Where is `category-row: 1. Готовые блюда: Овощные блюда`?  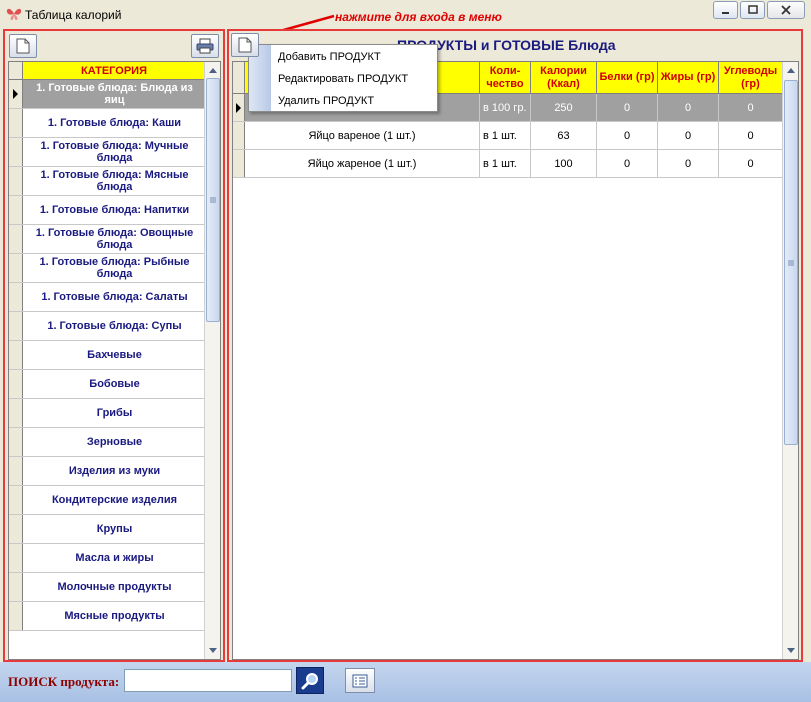 category-row: 1. Готовые блюда: Овощные блюда is located at coordinates (107, 239).